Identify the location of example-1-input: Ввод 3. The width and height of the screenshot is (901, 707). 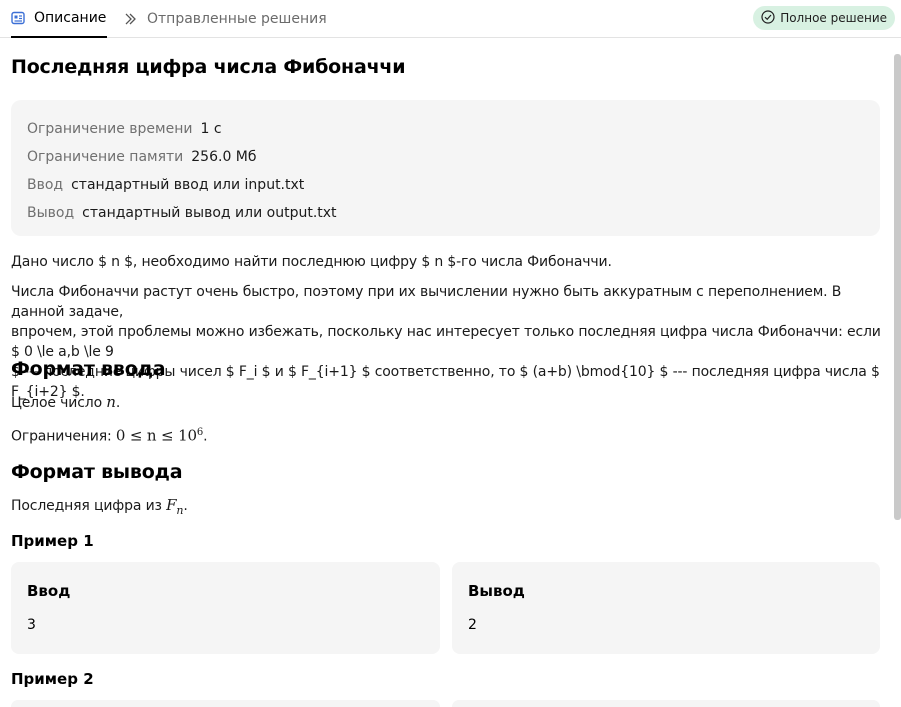
(225, 608).